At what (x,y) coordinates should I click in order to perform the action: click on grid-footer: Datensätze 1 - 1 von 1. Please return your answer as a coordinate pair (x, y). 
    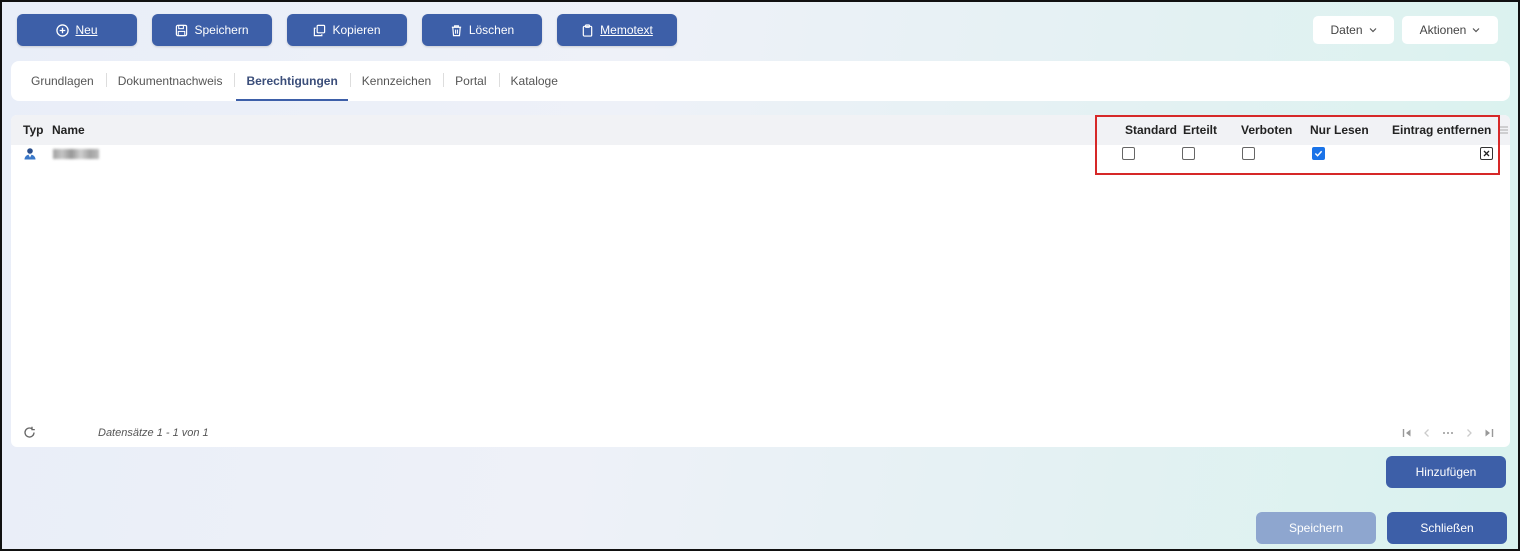
    Looking at the image, I should click on (760, 435).